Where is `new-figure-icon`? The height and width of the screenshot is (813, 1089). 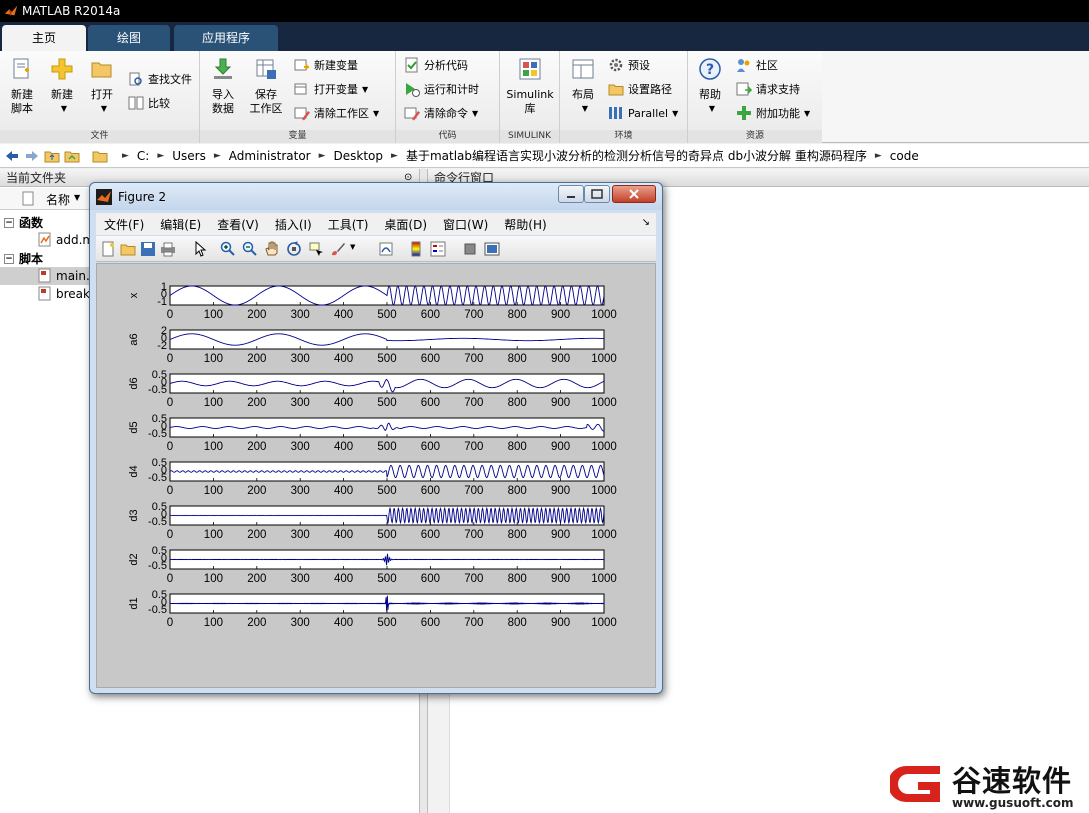
new-figure-icon is located at coordinates (108, 249).